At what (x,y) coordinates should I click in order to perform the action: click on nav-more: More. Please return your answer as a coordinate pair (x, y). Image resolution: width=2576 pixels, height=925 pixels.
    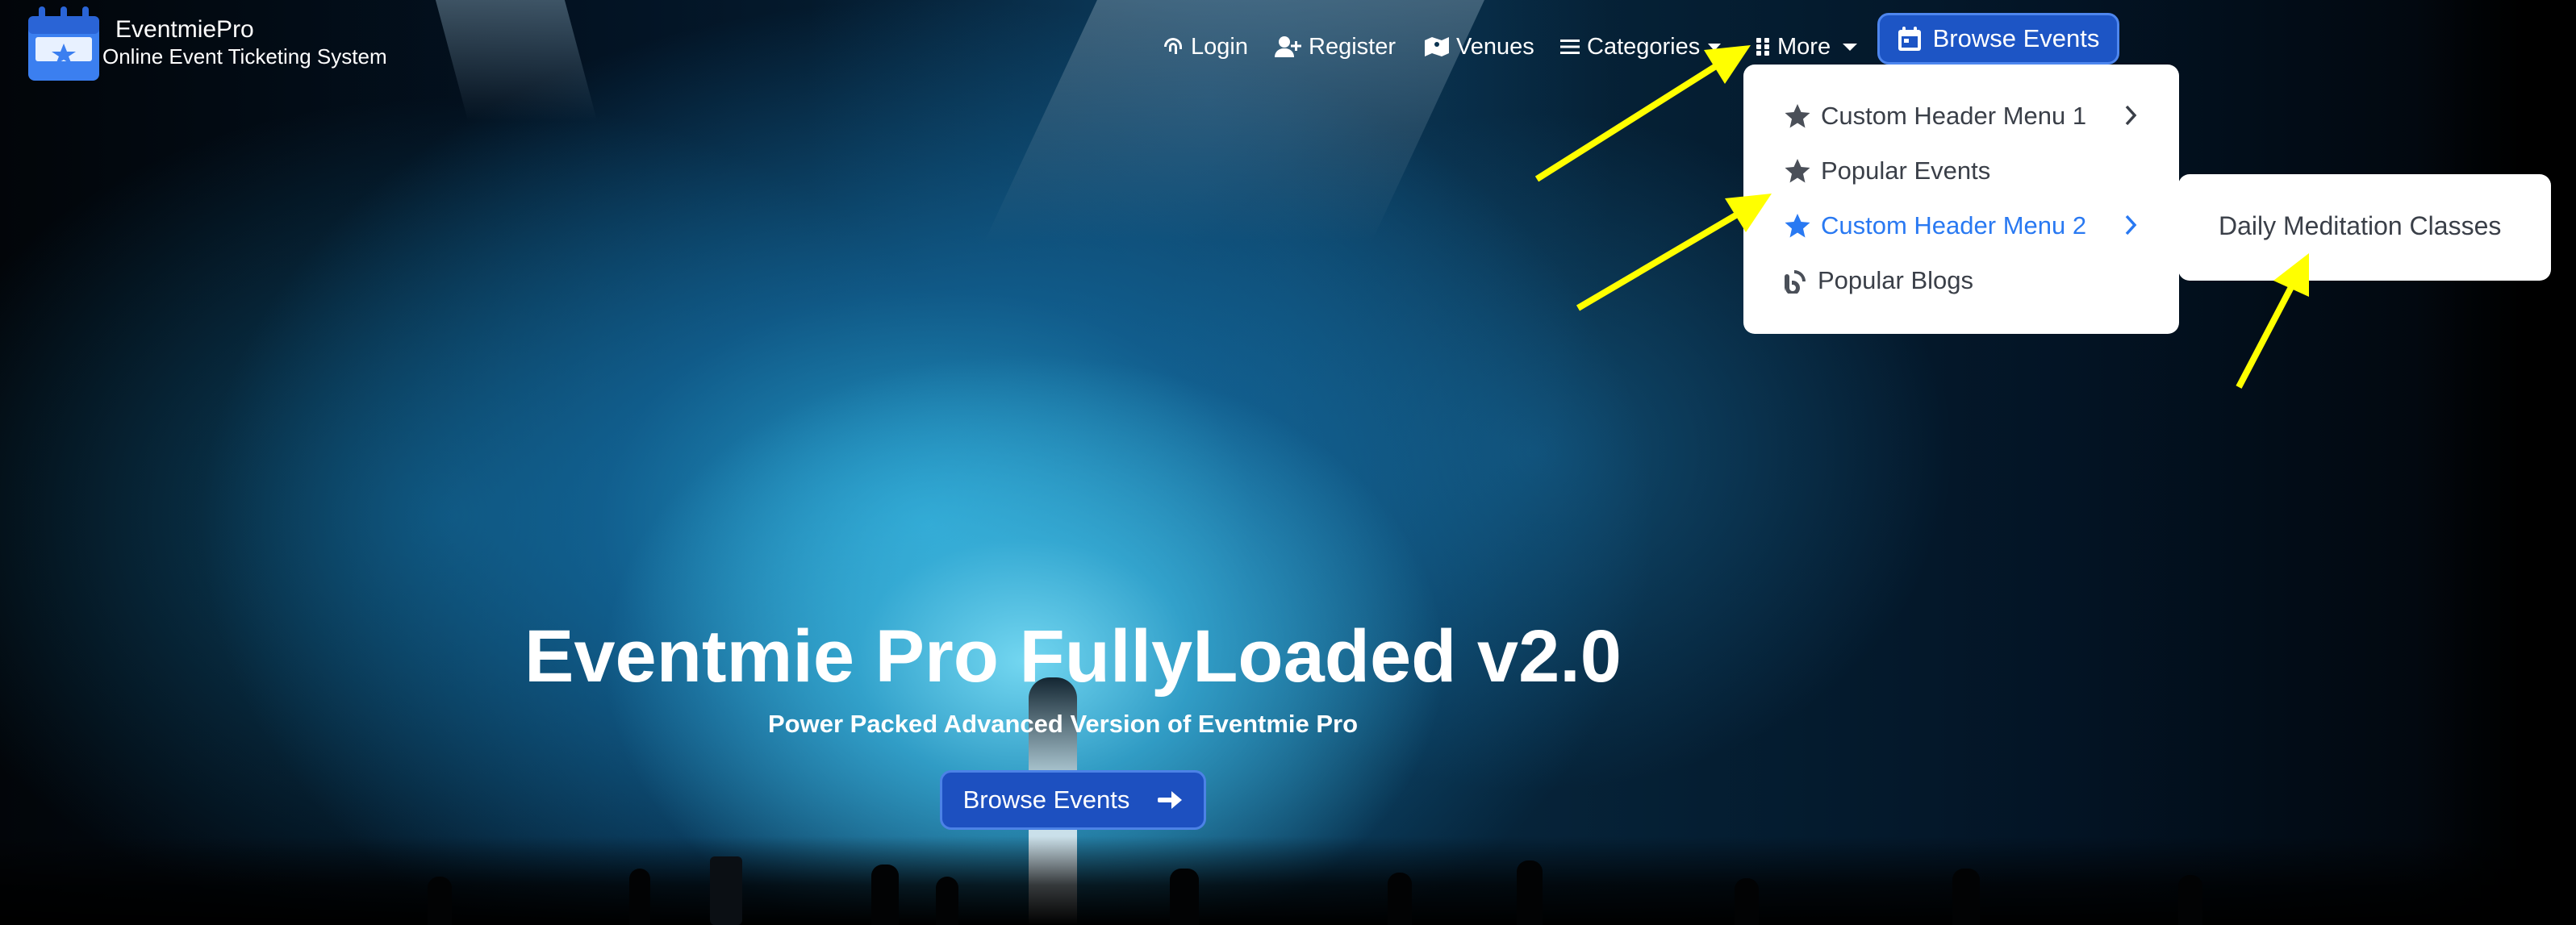
    Looking at the image, I should click on (1807, 47).